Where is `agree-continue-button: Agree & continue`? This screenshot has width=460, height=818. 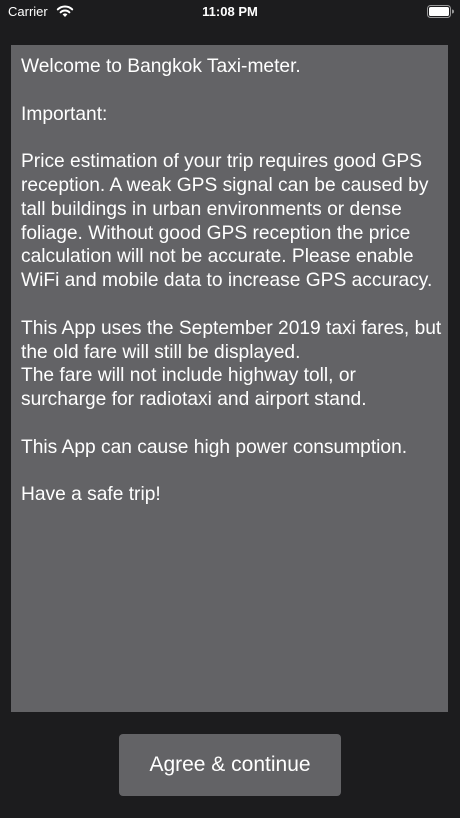
agree-continue-button: Agree & continue is located at coordinates (230, 765).